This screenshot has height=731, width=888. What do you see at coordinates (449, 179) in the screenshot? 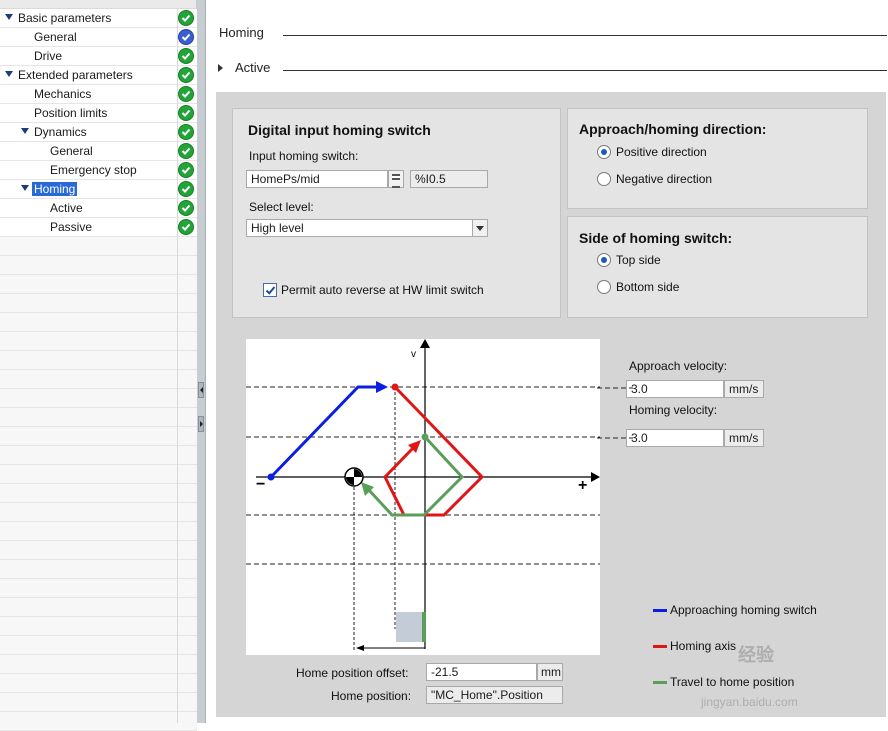
I see `input-address-field: %I0.5` at bounding box center [449, 179].